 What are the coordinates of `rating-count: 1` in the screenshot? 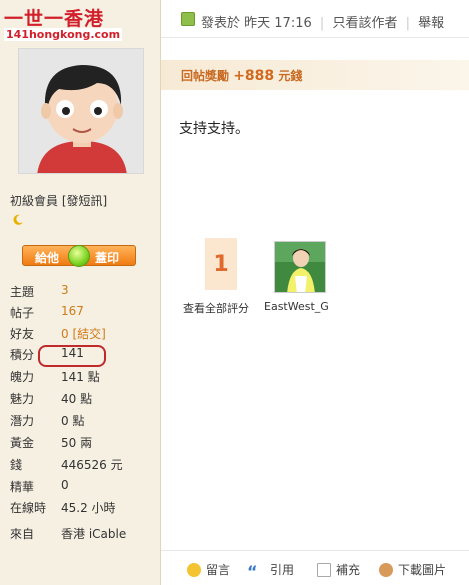 It's located at (221, 264).